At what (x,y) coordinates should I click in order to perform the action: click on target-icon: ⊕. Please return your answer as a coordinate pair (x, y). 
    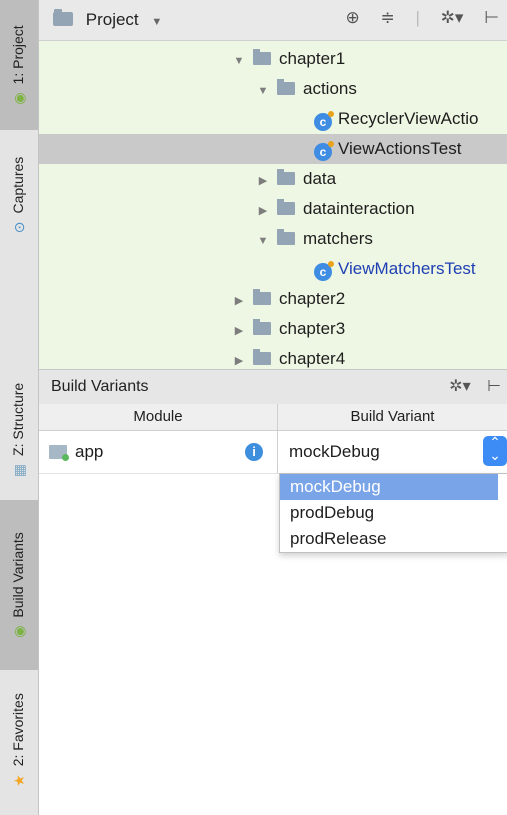
    Looking at the image, I should click on (353, 18).